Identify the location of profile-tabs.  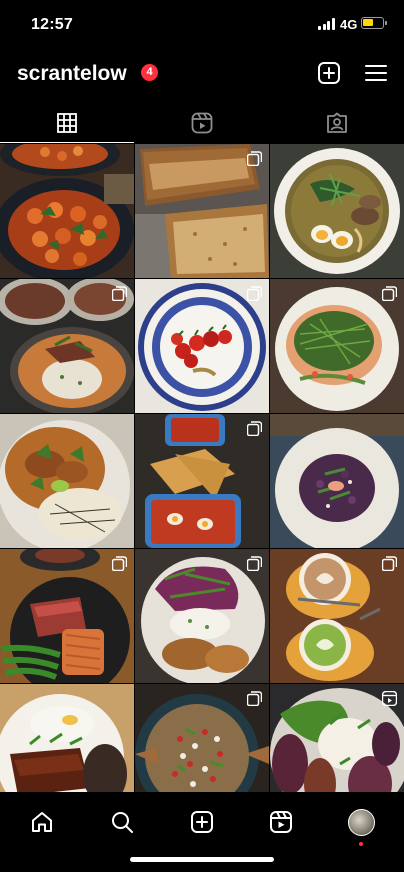
(202, 123).